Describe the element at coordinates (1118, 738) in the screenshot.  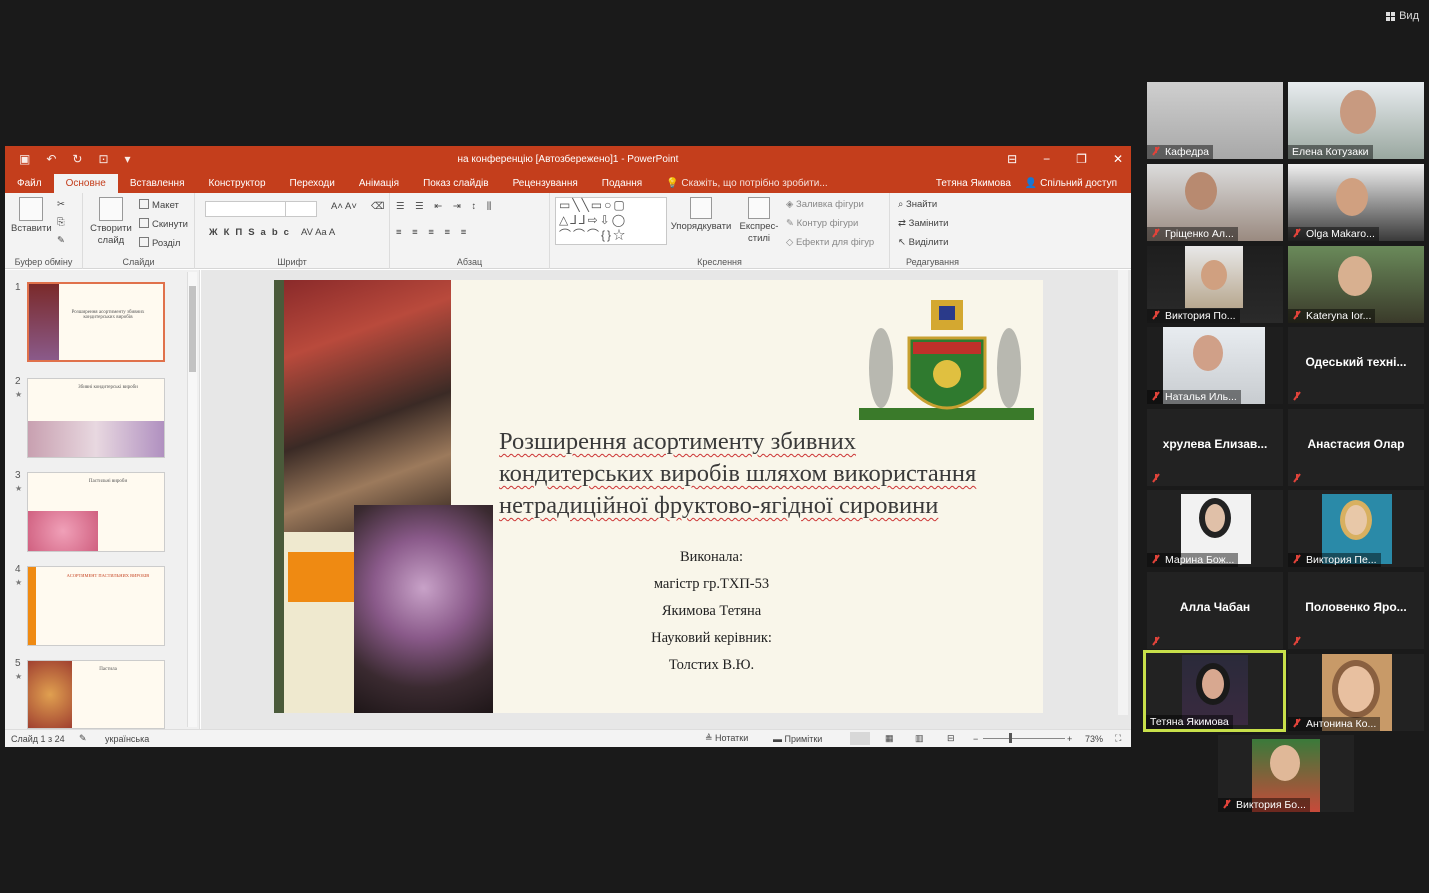
I see `fit-slide-icon: ⛶` at that location.